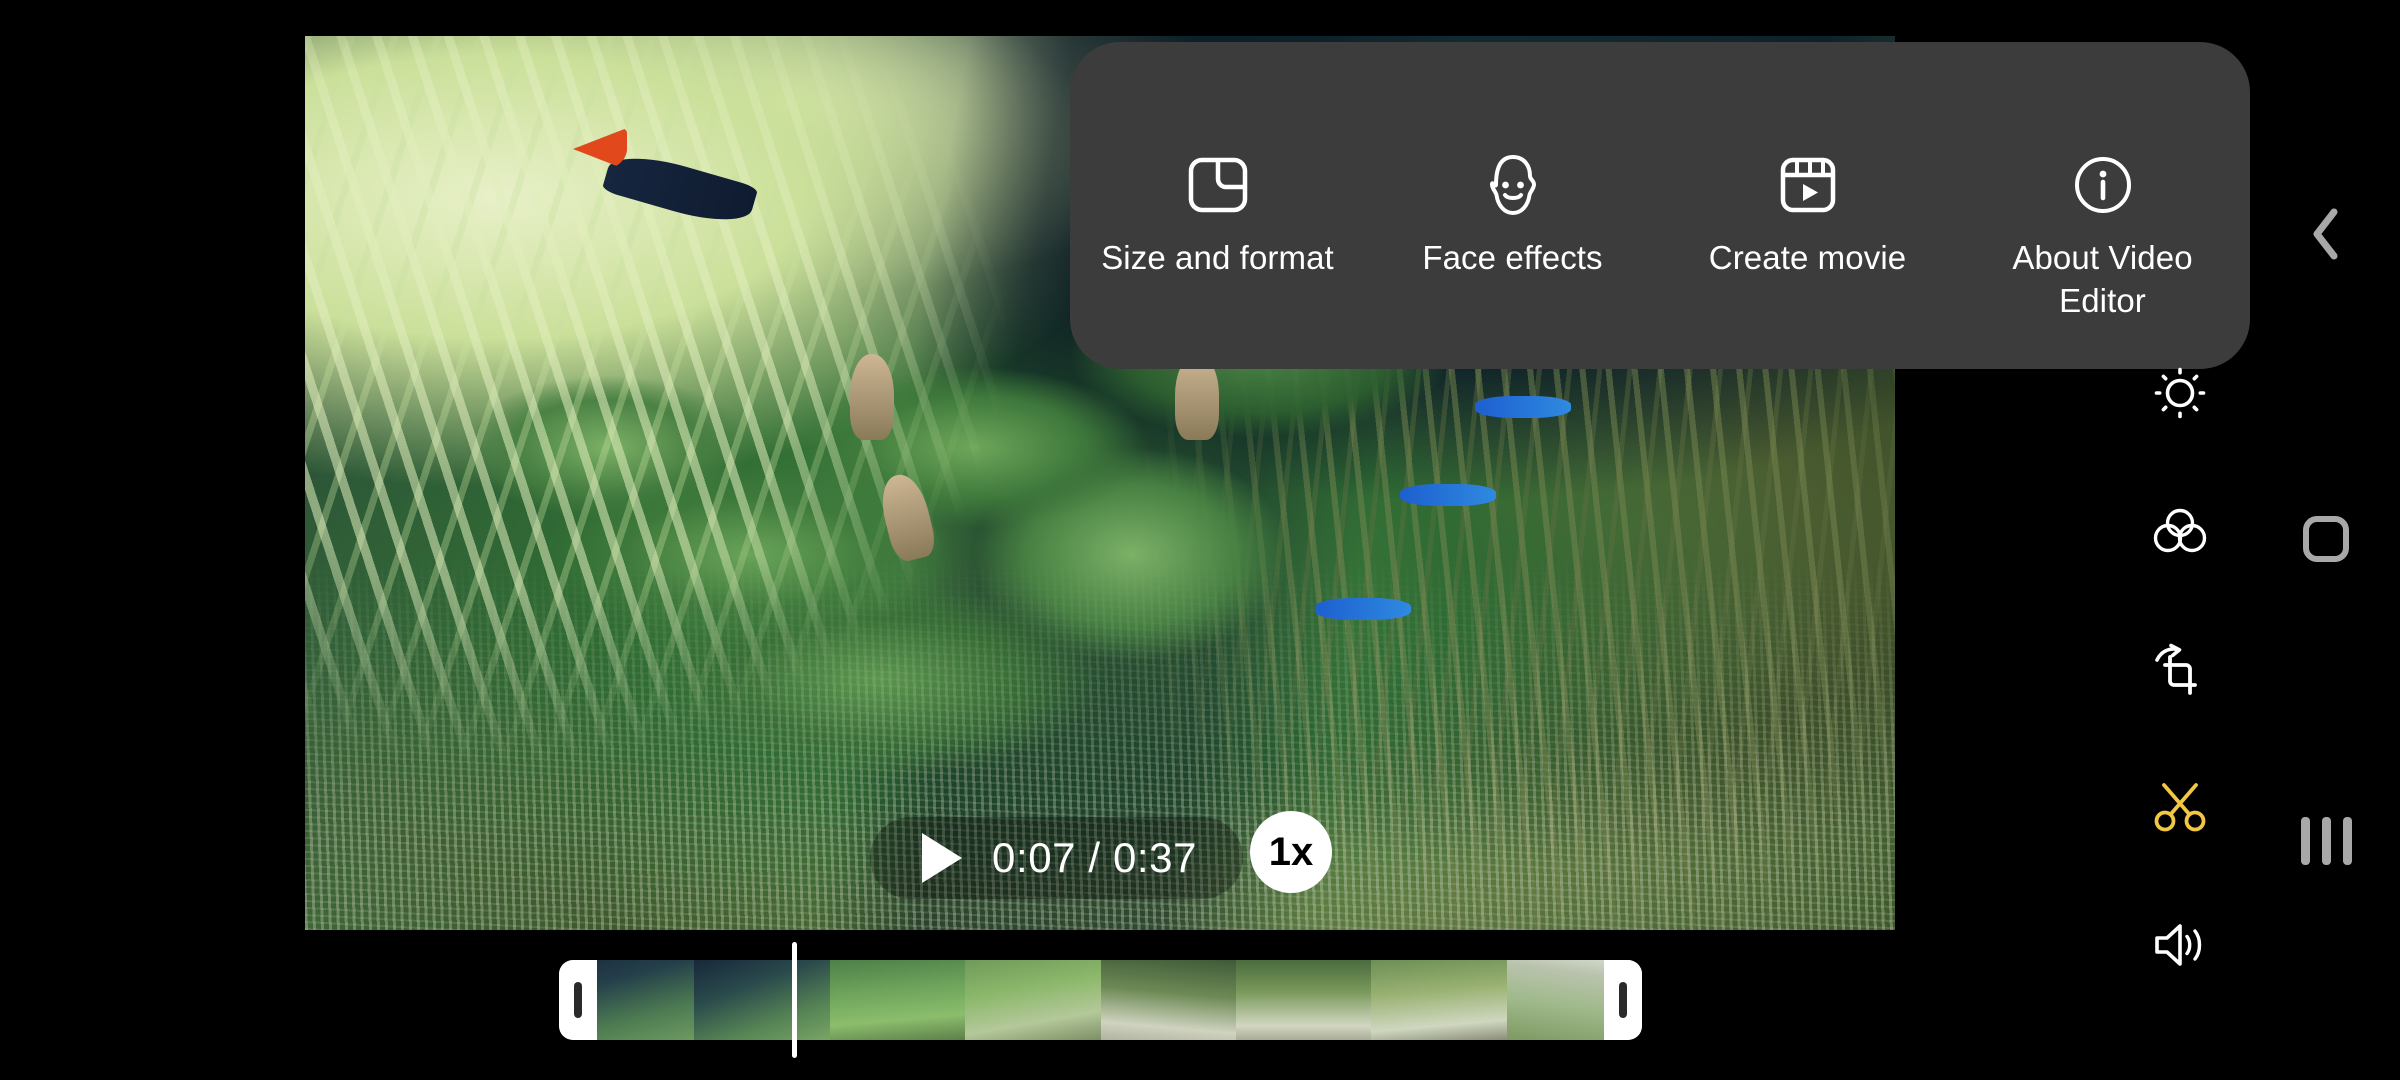 The width and height of the screenshot is (2400, 1080). Describe the element at coordinates (794, 1000) in the screenshot. I see `timeline-playhead` at that location.